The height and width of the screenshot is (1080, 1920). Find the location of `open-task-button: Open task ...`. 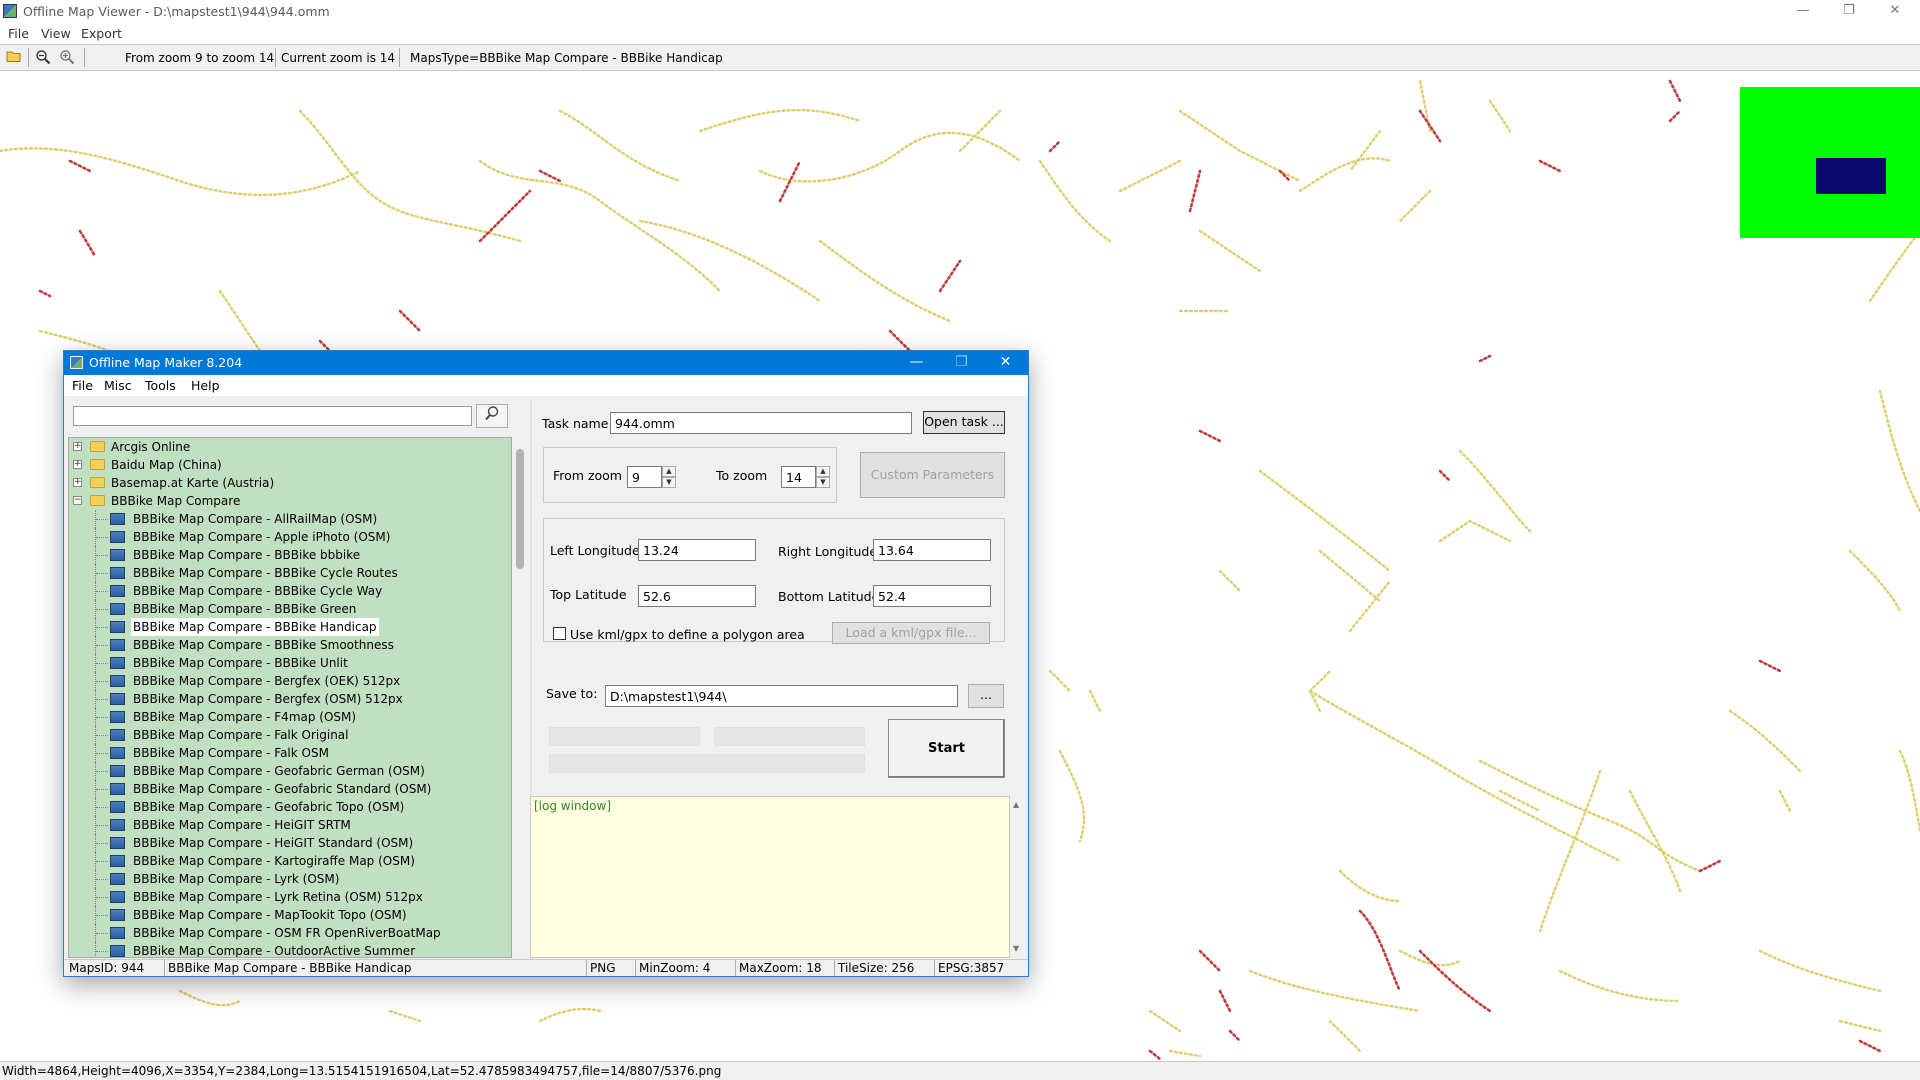

open-task-button: Open task ... is located at coordinates (964, 422).